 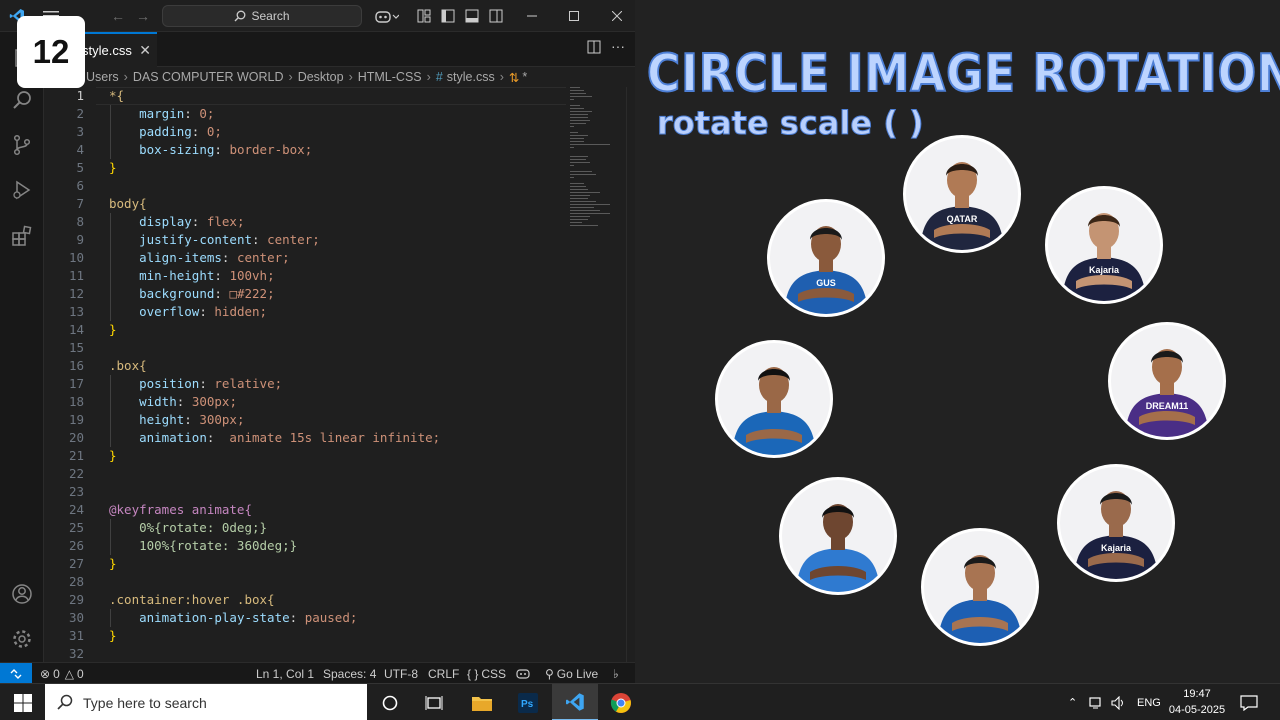 I want to click on file-explorer-icon, so click(x=482, y=702).